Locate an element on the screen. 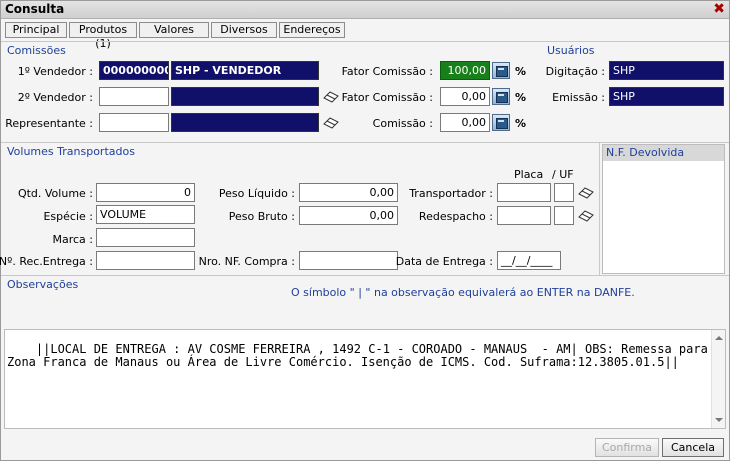 This screenshot has width=730, height=461. nf-devolvida-title: N.F. Devolvida is located at coordinates (663, 153).